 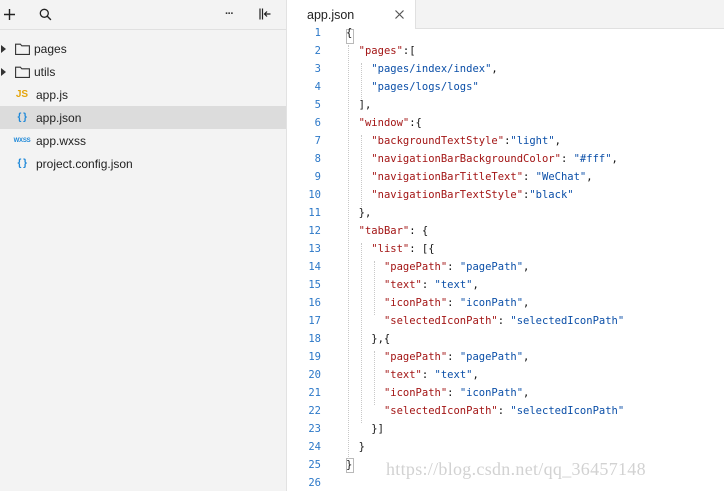 I want to click on tree-folder-pages: pages, so click(x=143, y=48).